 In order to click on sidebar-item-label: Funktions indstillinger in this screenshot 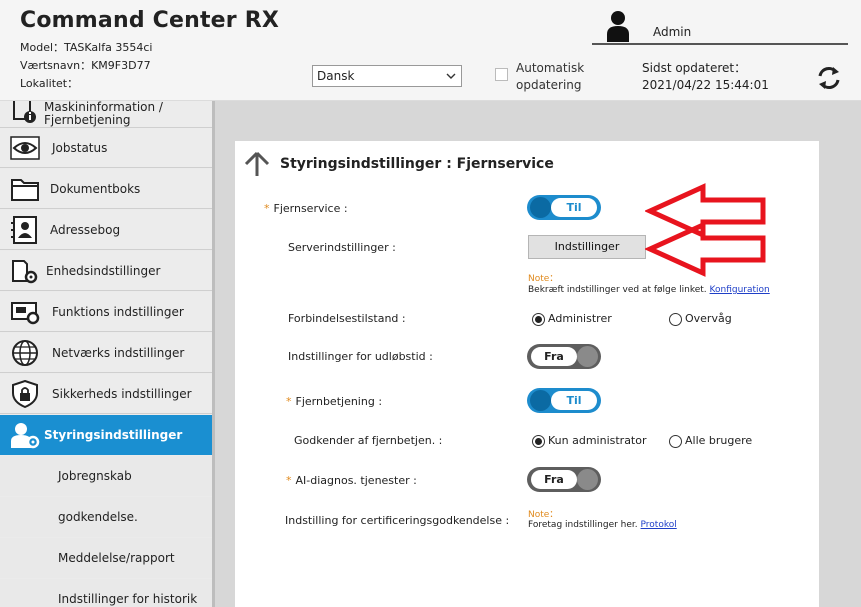, I will do `click(118, 312)`.